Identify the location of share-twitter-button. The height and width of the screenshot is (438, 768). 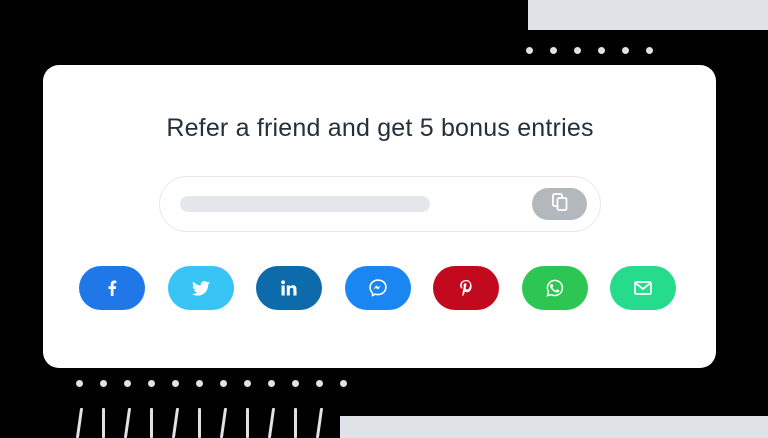
(200, 288).